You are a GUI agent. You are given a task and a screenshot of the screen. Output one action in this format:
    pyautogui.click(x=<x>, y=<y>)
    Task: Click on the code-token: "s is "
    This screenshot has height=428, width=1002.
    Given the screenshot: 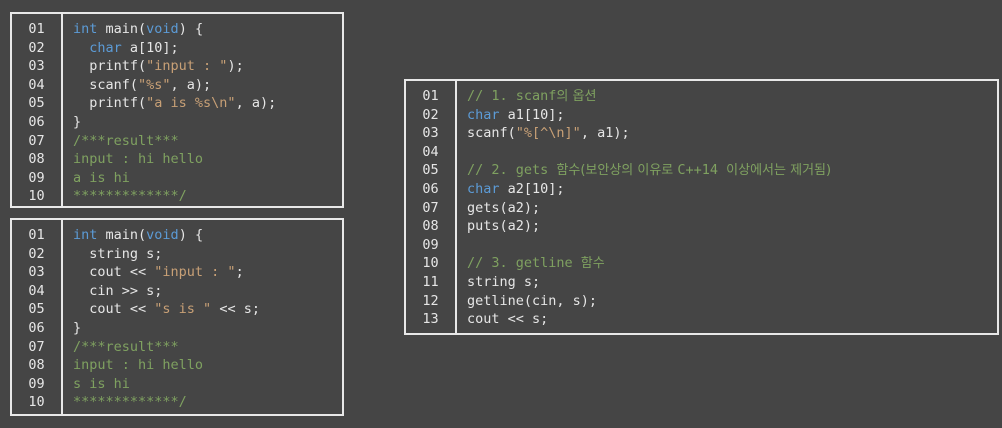 What is the action you would take?
    pyautogui.click(x=183, y=309)
    